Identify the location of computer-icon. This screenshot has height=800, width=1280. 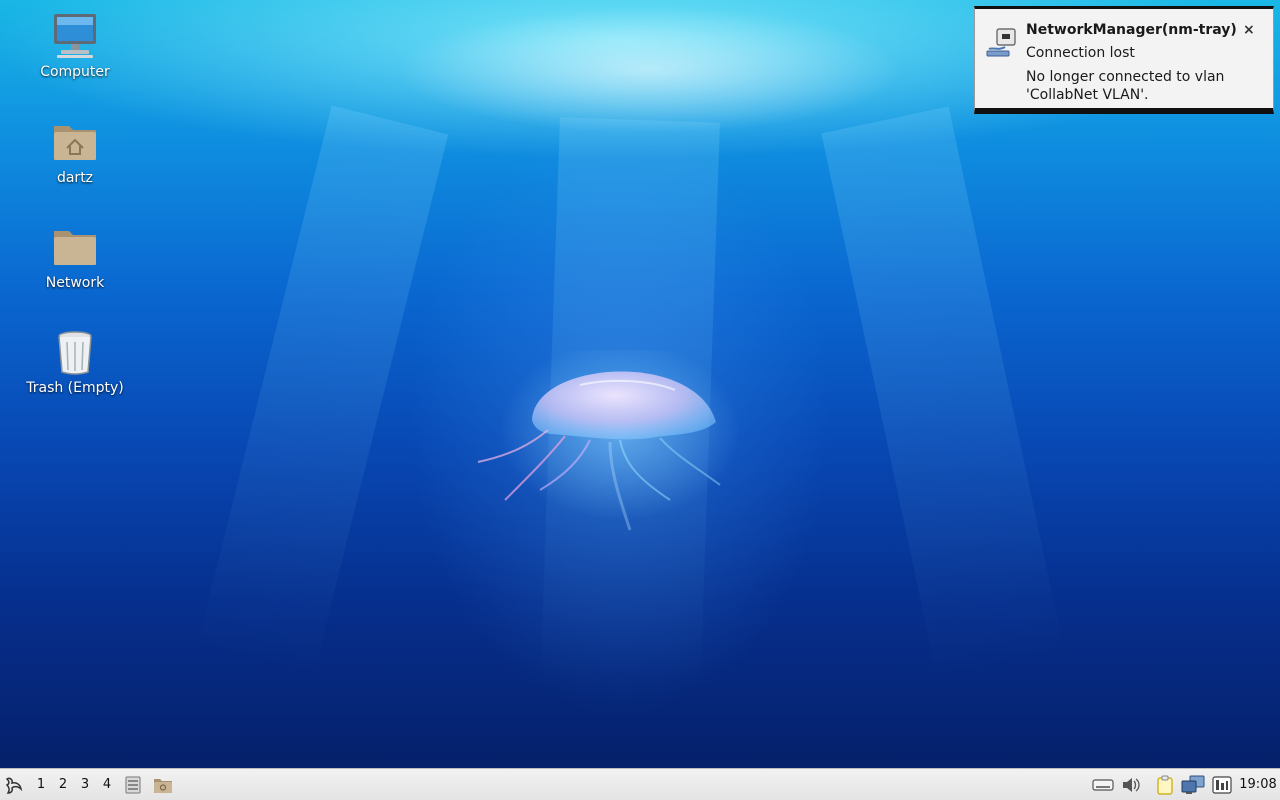
(75, 36).